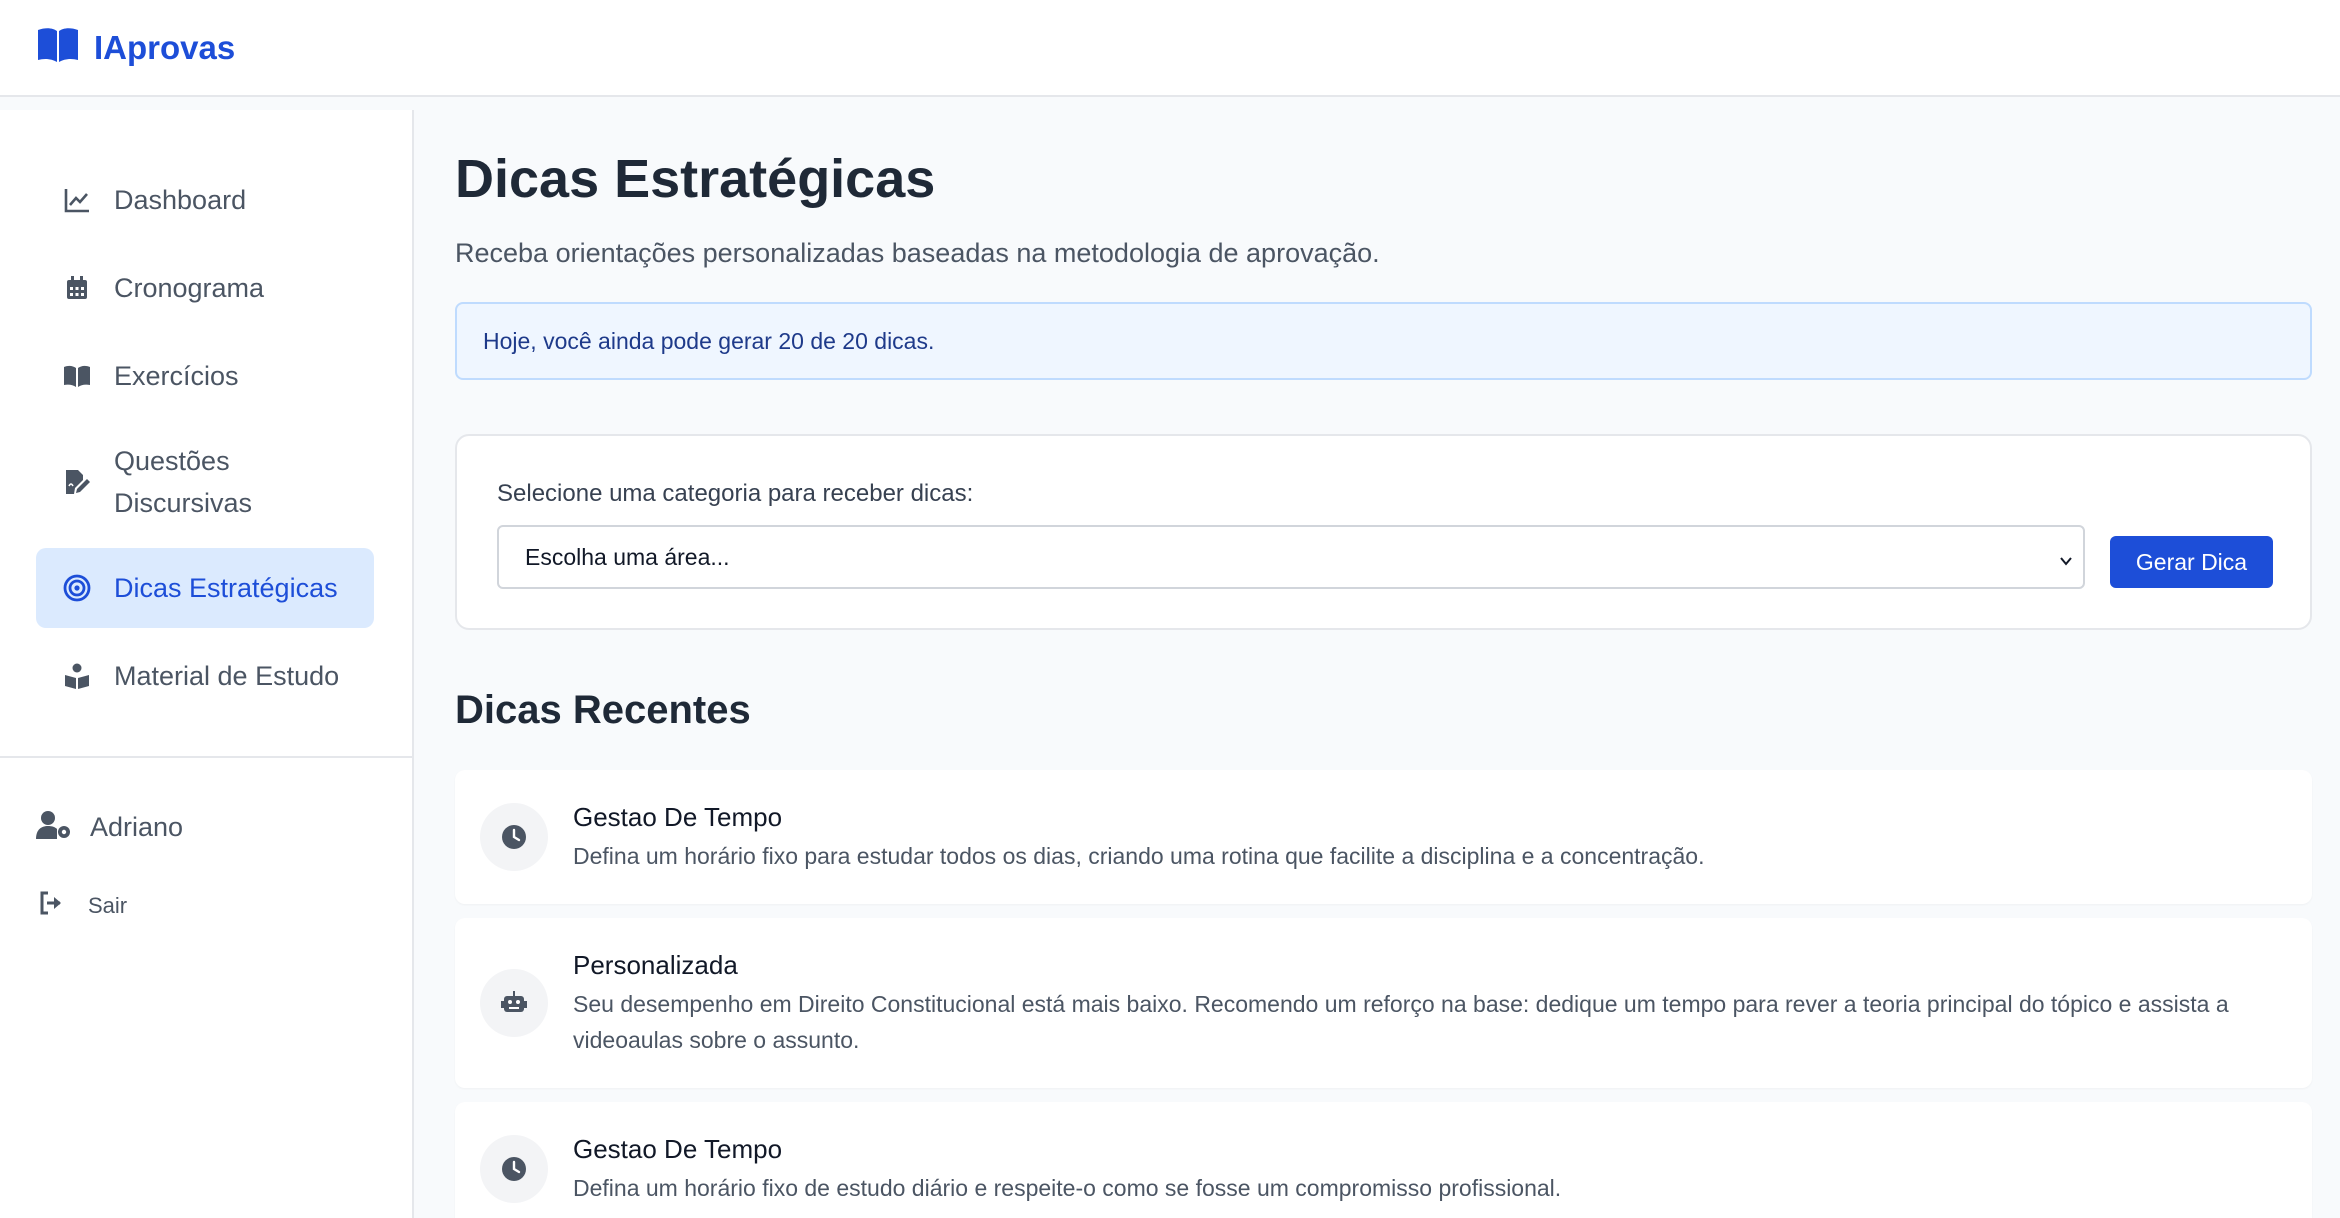 Image resolution: width=2340 pixels, height=1218 pixels. I want to click on sidebar-item-label: Material de Estudo, so click(227, 676).